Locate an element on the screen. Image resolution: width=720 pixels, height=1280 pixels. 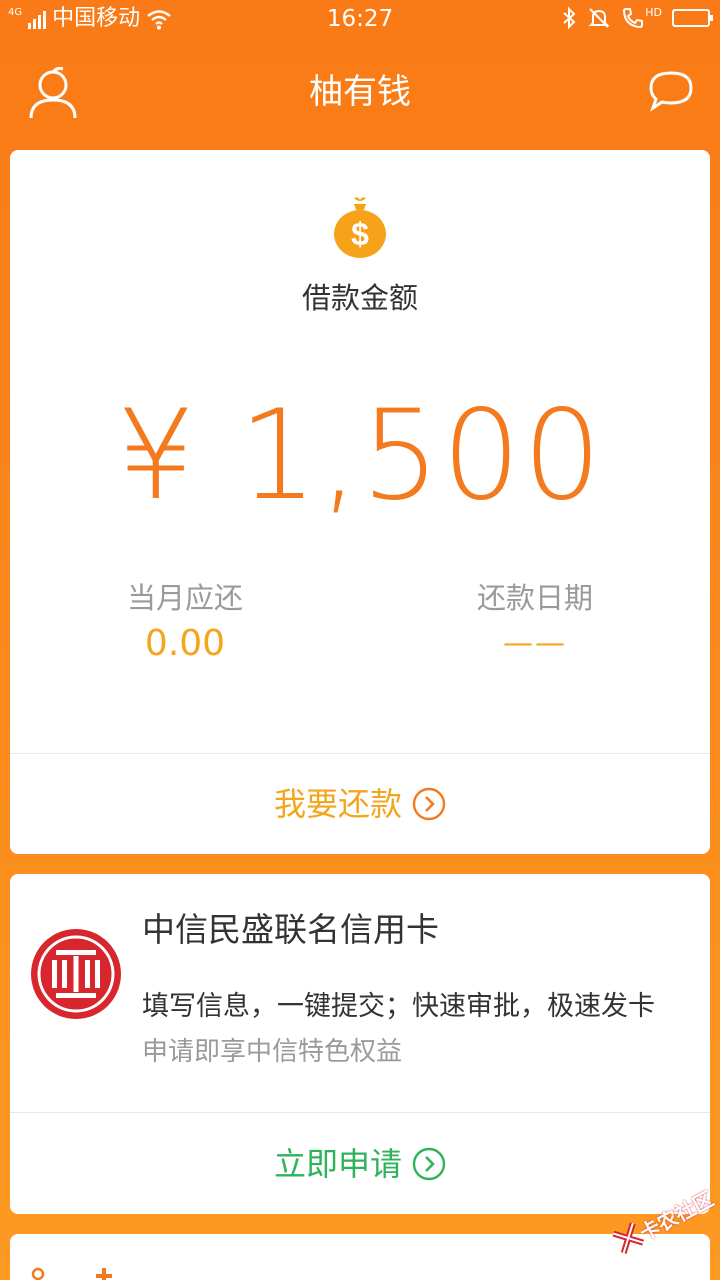
hd-label: HD is located at coordinates (653, 12).